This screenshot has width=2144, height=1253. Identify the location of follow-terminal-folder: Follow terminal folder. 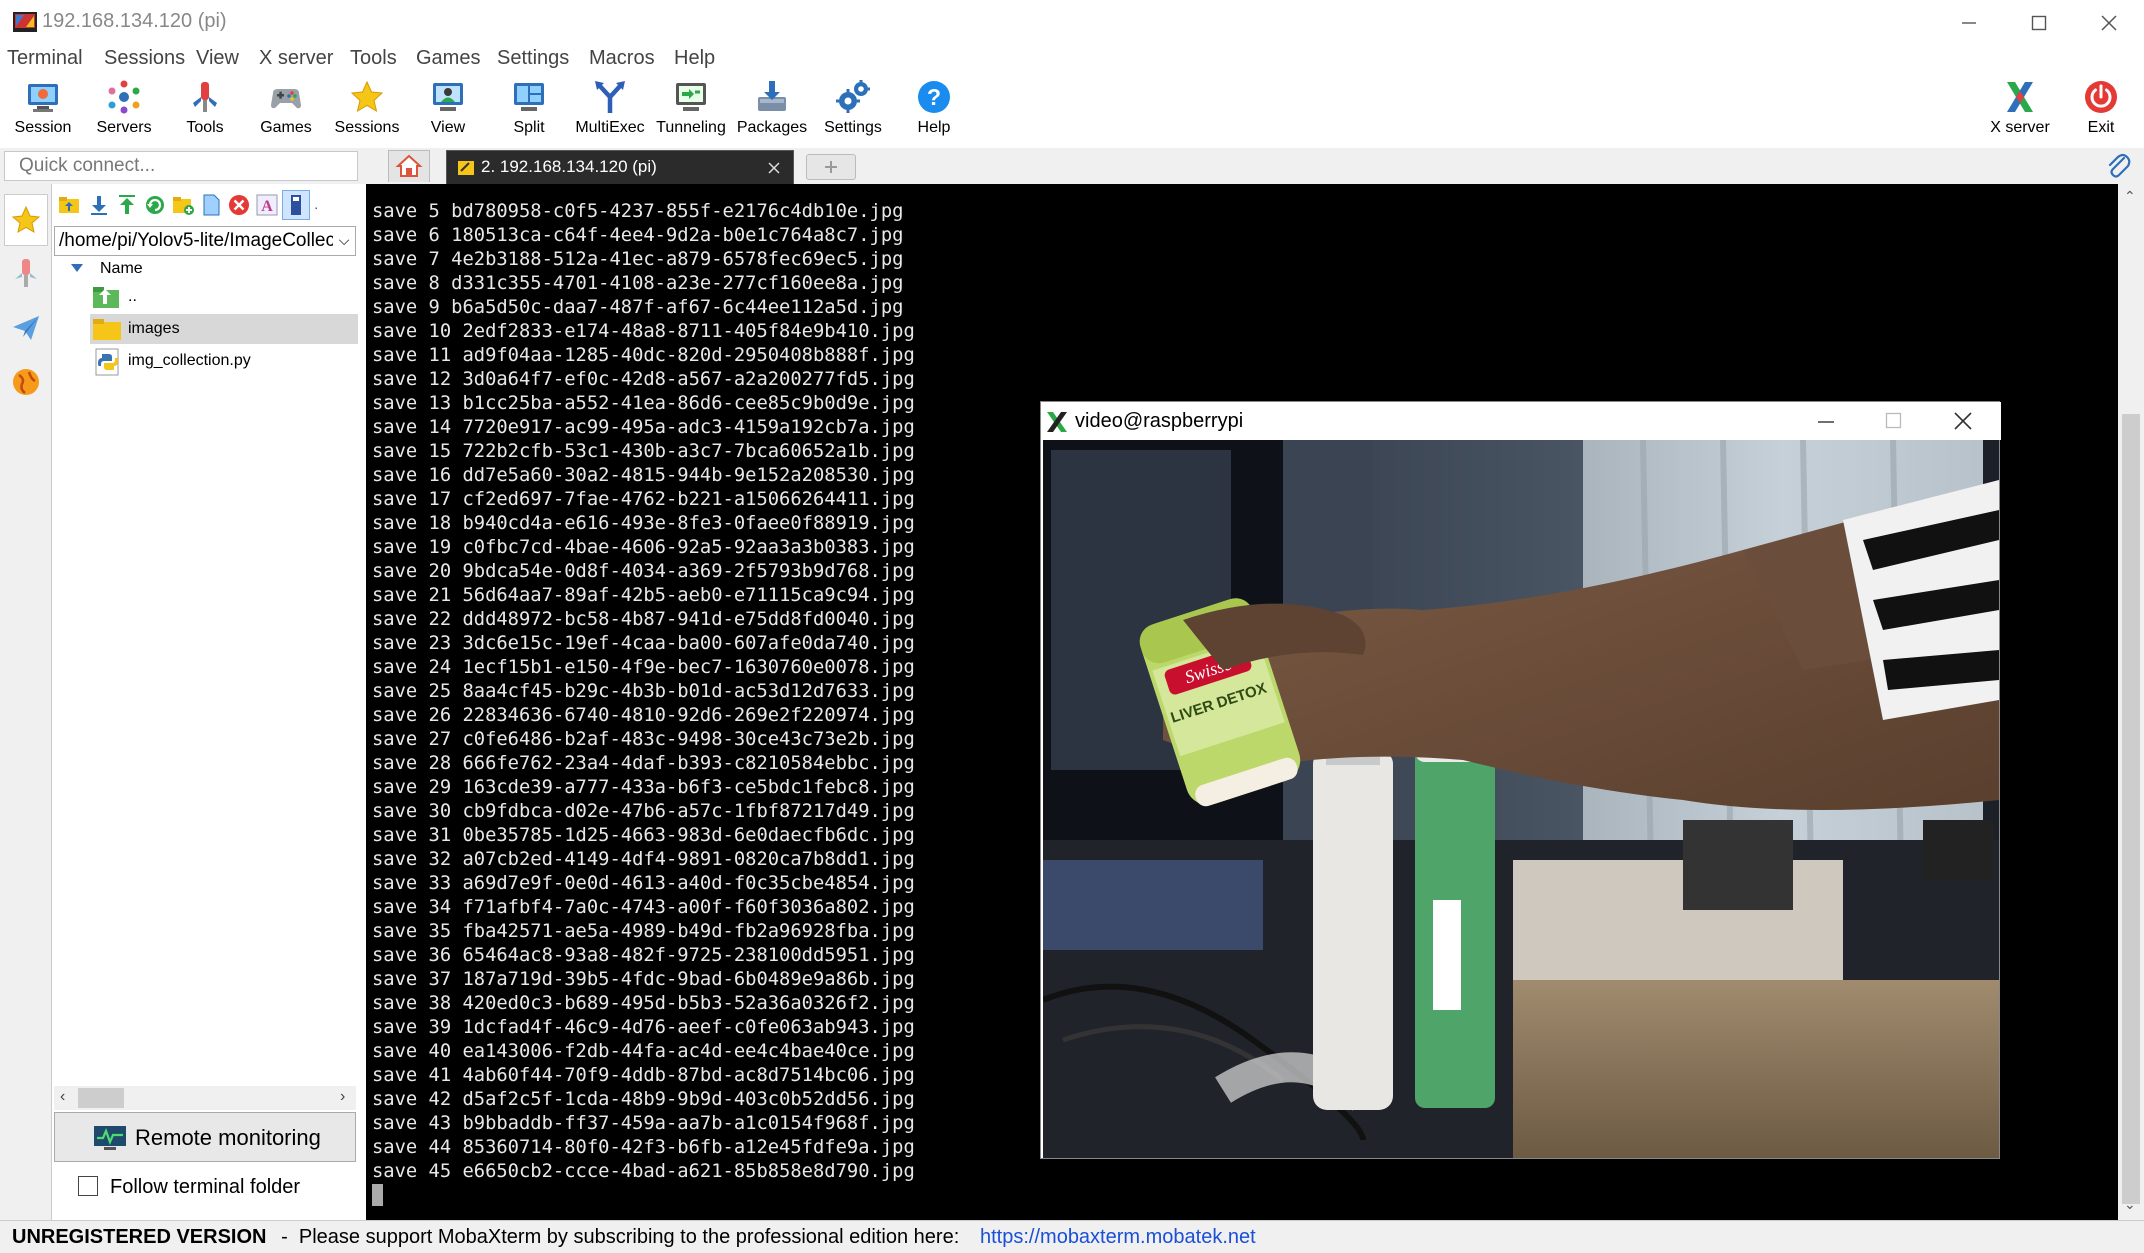
(189, 1187).